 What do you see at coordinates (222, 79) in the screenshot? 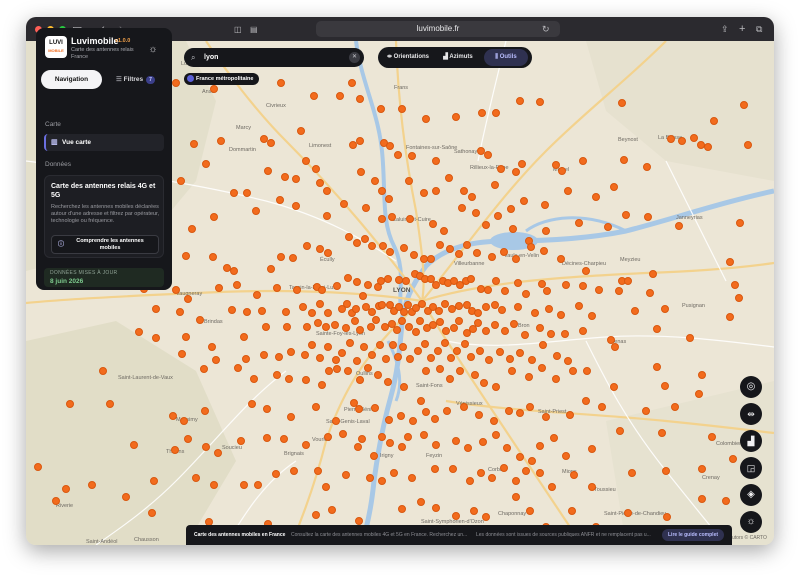
I see `scope-chip: France métropolitaine` at bounding box center [222, 79].